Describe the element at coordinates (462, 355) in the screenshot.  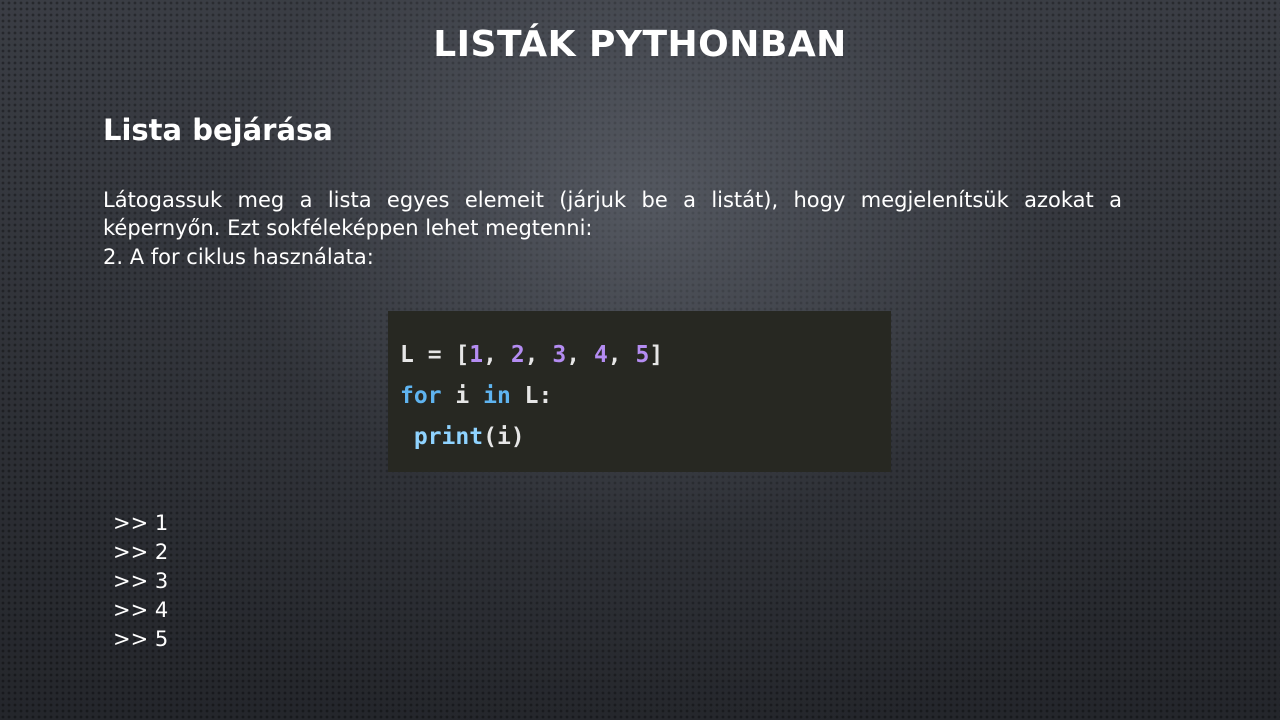
I see `code-bracket: [` at that location.